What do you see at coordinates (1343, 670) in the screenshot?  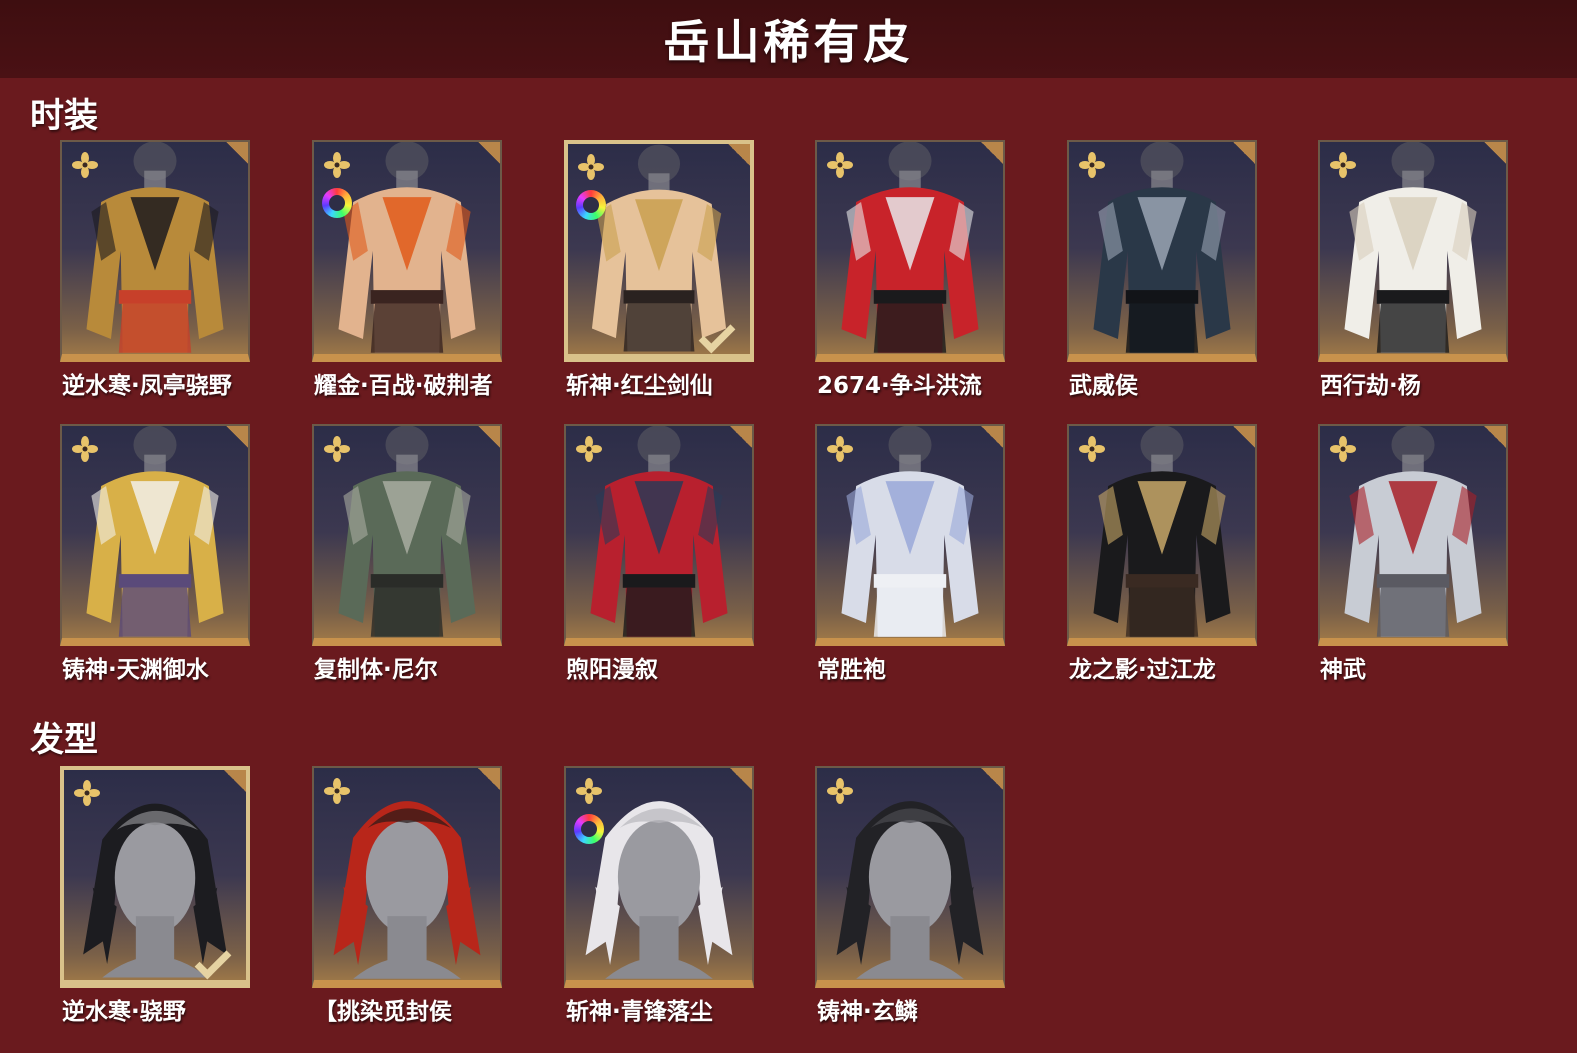 I see `costume-name: 神武` at bounding box center [1343, 670].